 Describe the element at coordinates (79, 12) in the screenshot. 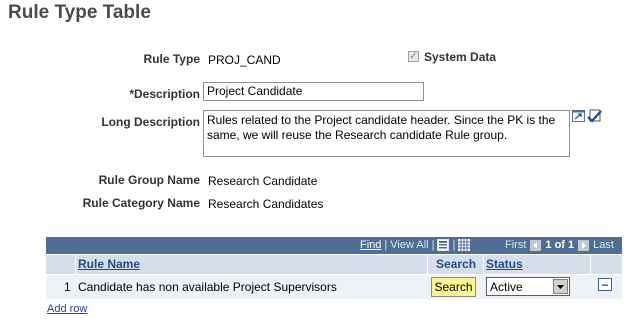

I see `page-title: Rule Type Table` at that location.